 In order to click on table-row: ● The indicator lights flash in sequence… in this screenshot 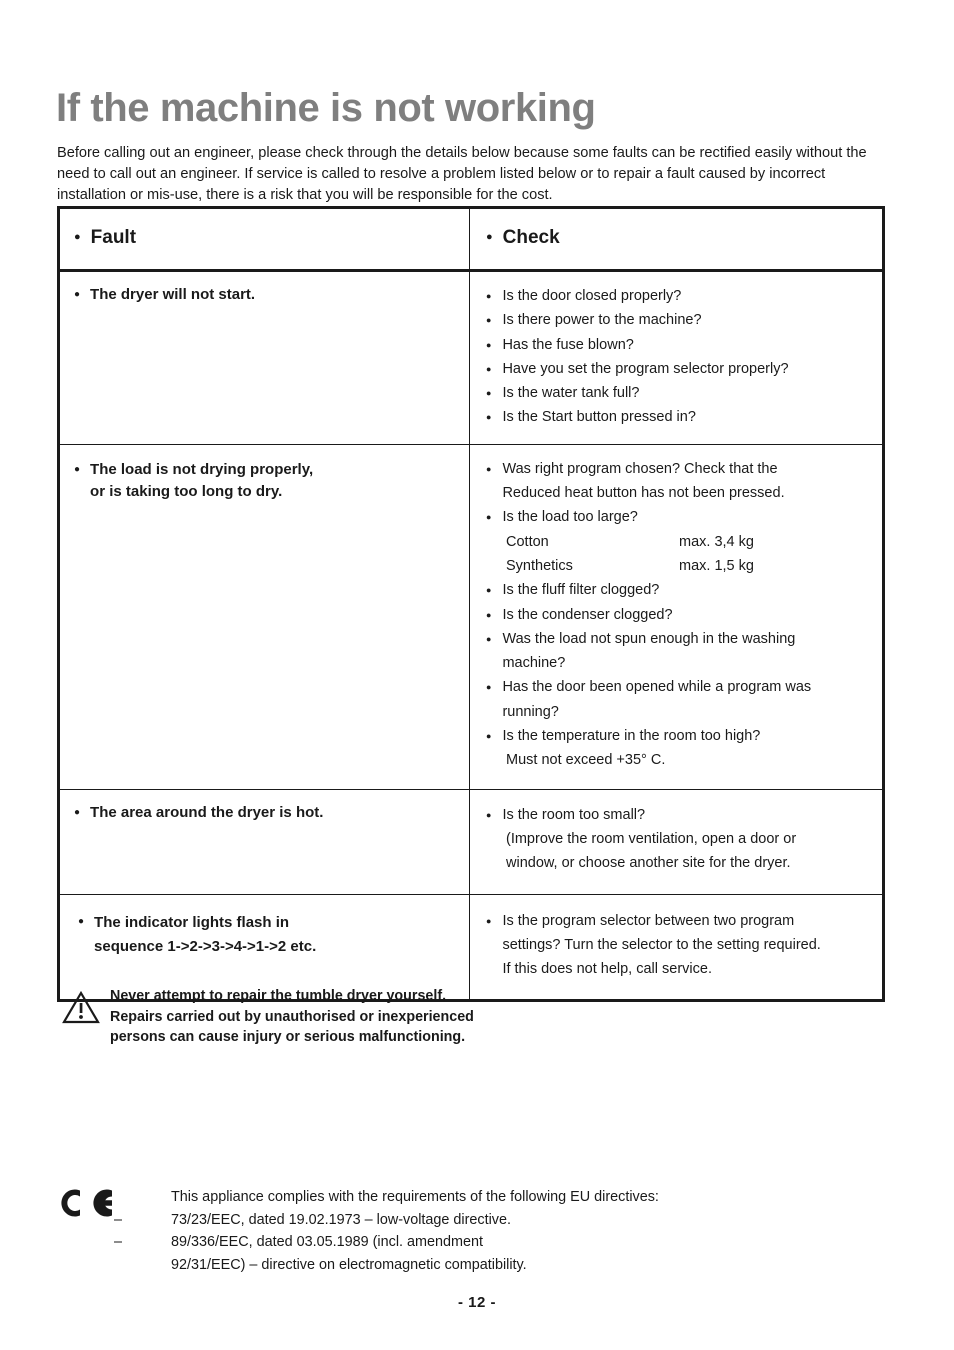, I will do `click(471, 946)`.